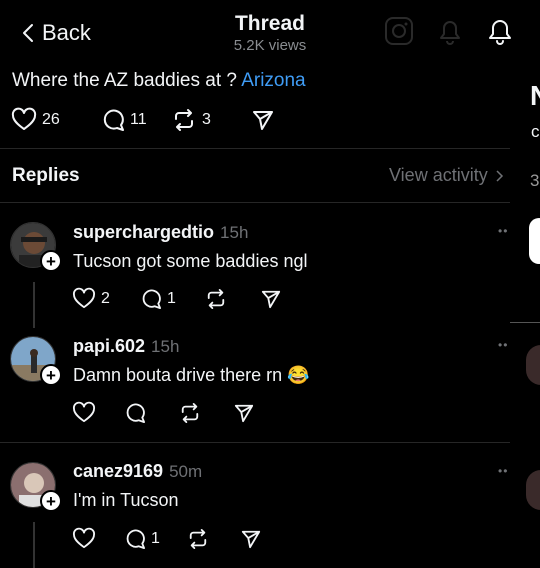 The width and height of the screenshot is (540, 568). Describe the element at coordinates (500, 31) in the screenshot. I see `bell-icon` at that location.